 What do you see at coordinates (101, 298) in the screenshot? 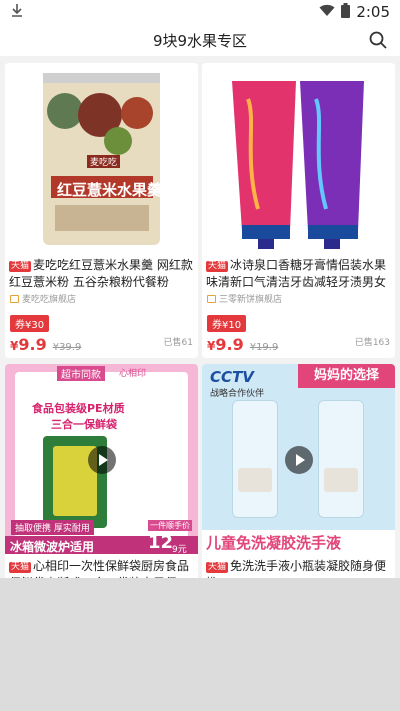
I see `shop-name: 麦吃吃旗舰店` at bounding box center [101, 298].